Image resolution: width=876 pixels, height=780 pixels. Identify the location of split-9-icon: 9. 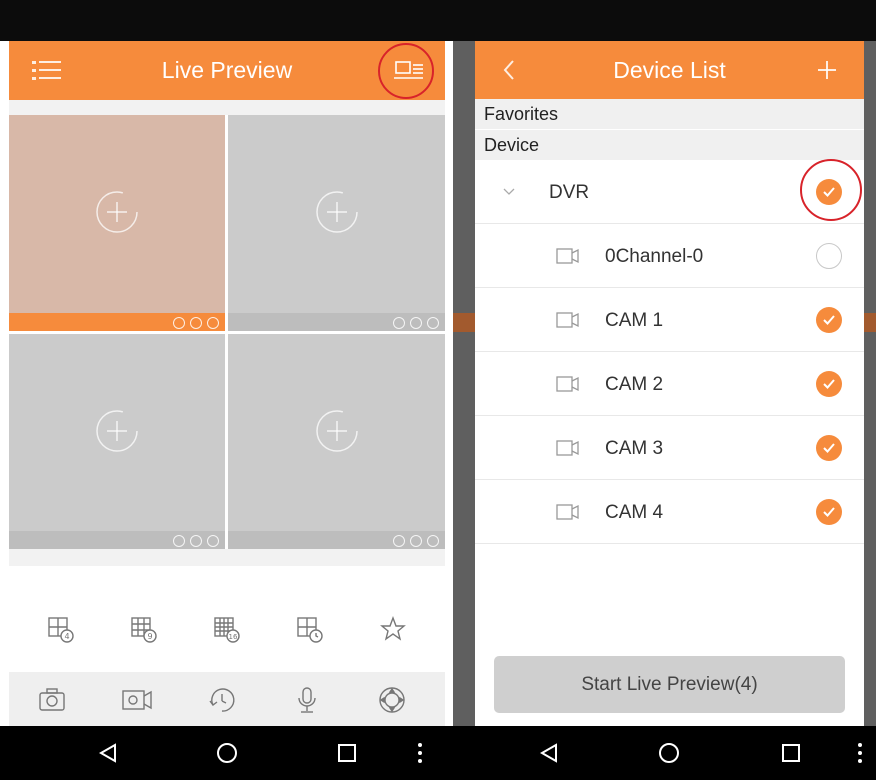
(144, 630).